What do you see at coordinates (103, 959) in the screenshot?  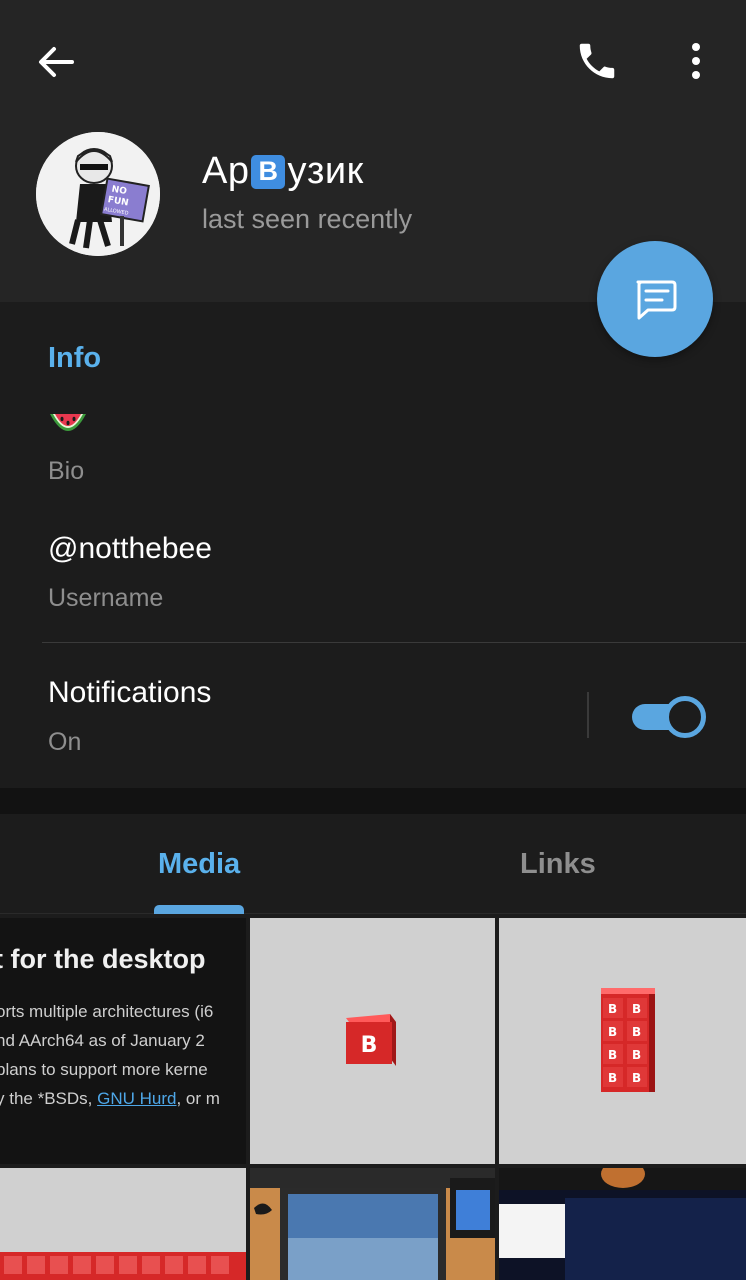 I see `doc-title: t for the desktop` at bounding box center [103, 959].